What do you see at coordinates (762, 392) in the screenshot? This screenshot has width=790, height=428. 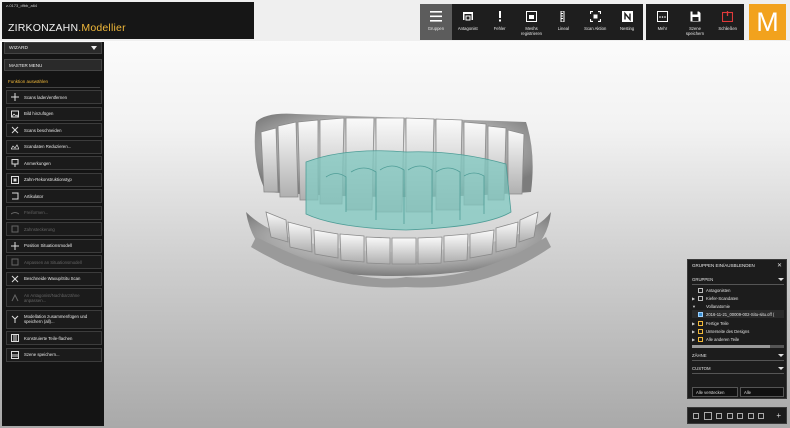 I see `show-all-button: Alle` at bounding box center [762, 392].